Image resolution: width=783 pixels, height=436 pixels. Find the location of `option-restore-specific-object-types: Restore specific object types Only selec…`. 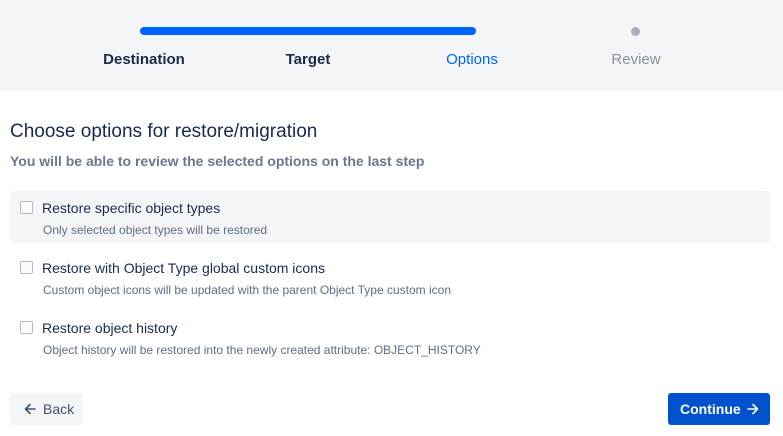

option-restore-specific-object-types: Restore specific object types Only selec… is located at coordinates (390, 217).